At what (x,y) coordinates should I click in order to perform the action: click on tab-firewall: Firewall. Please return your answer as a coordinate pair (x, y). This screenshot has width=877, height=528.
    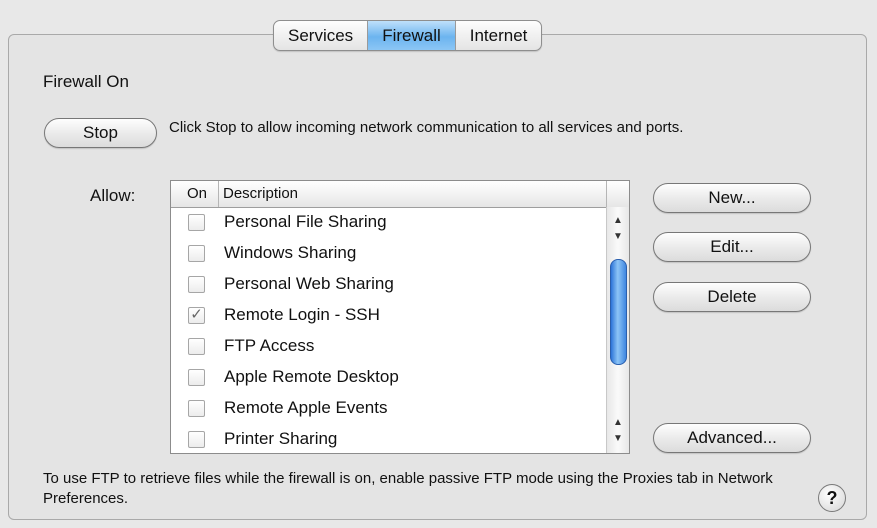
    Looking at the image, I should click on (412, 35).